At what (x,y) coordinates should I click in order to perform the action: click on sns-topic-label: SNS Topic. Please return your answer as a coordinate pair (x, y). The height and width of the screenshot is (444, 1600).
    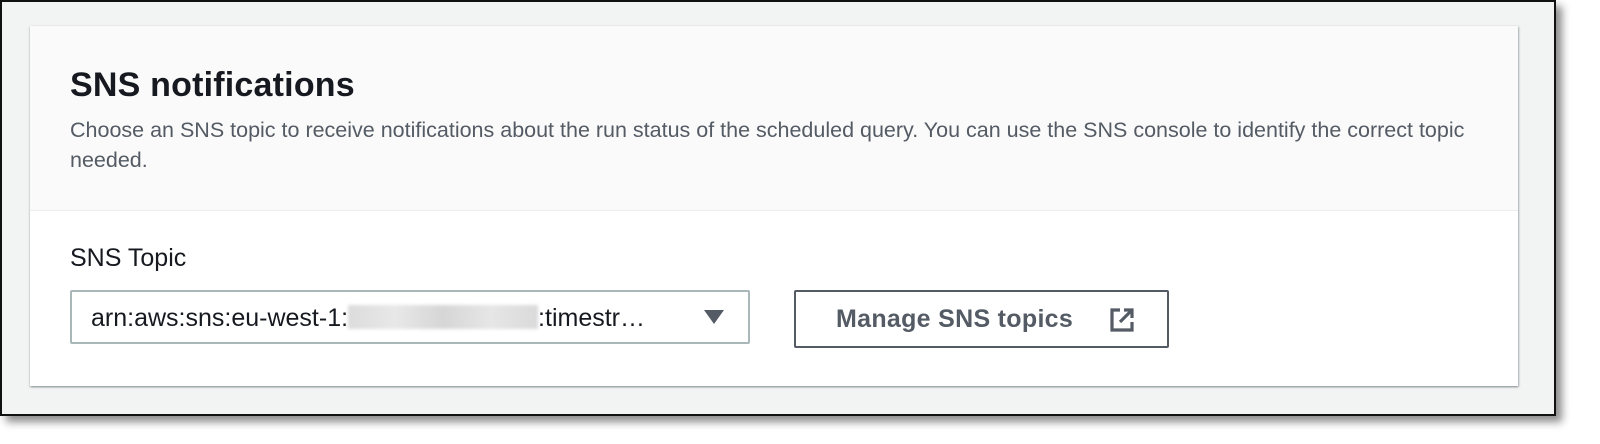
    Looking at the image, I should click on (128, 258).